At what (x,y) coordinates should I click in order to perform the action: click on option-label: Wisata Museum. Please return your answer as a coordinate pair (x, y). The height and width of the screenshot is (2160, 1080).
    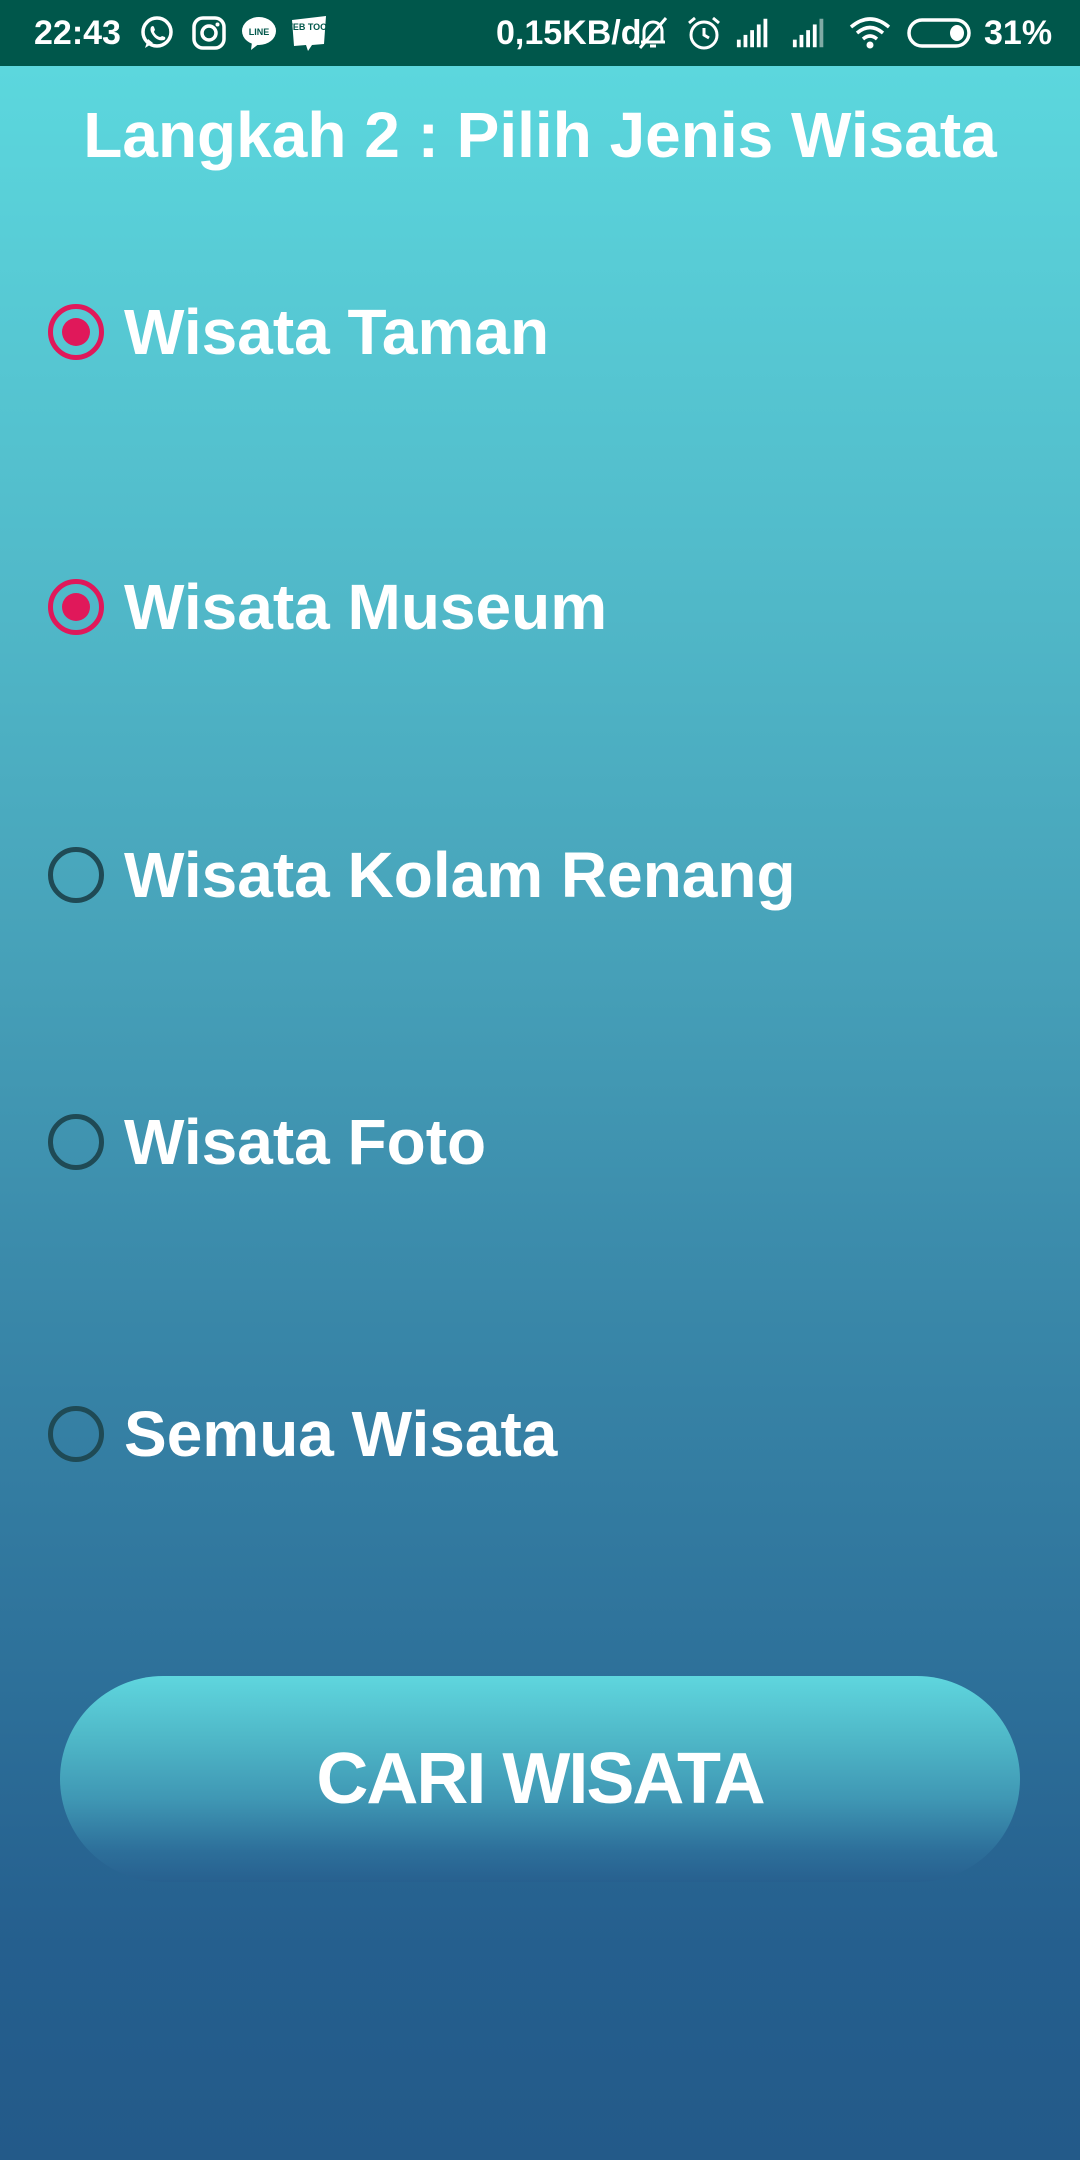
    Looking at the image, I should click on (366, 607).